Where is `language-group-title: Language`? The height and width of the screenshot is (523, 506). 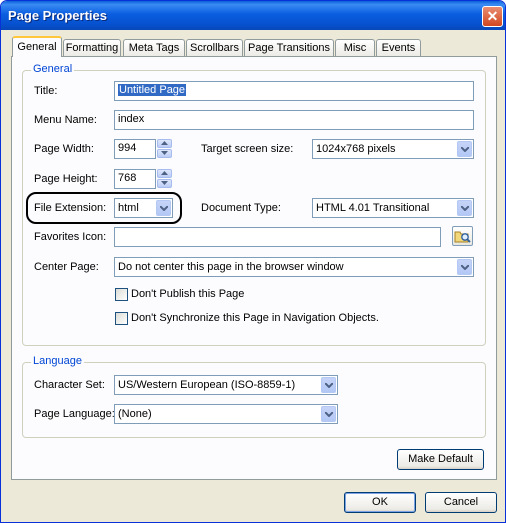 language-group-title: Language is located at coordinates (57, 361).